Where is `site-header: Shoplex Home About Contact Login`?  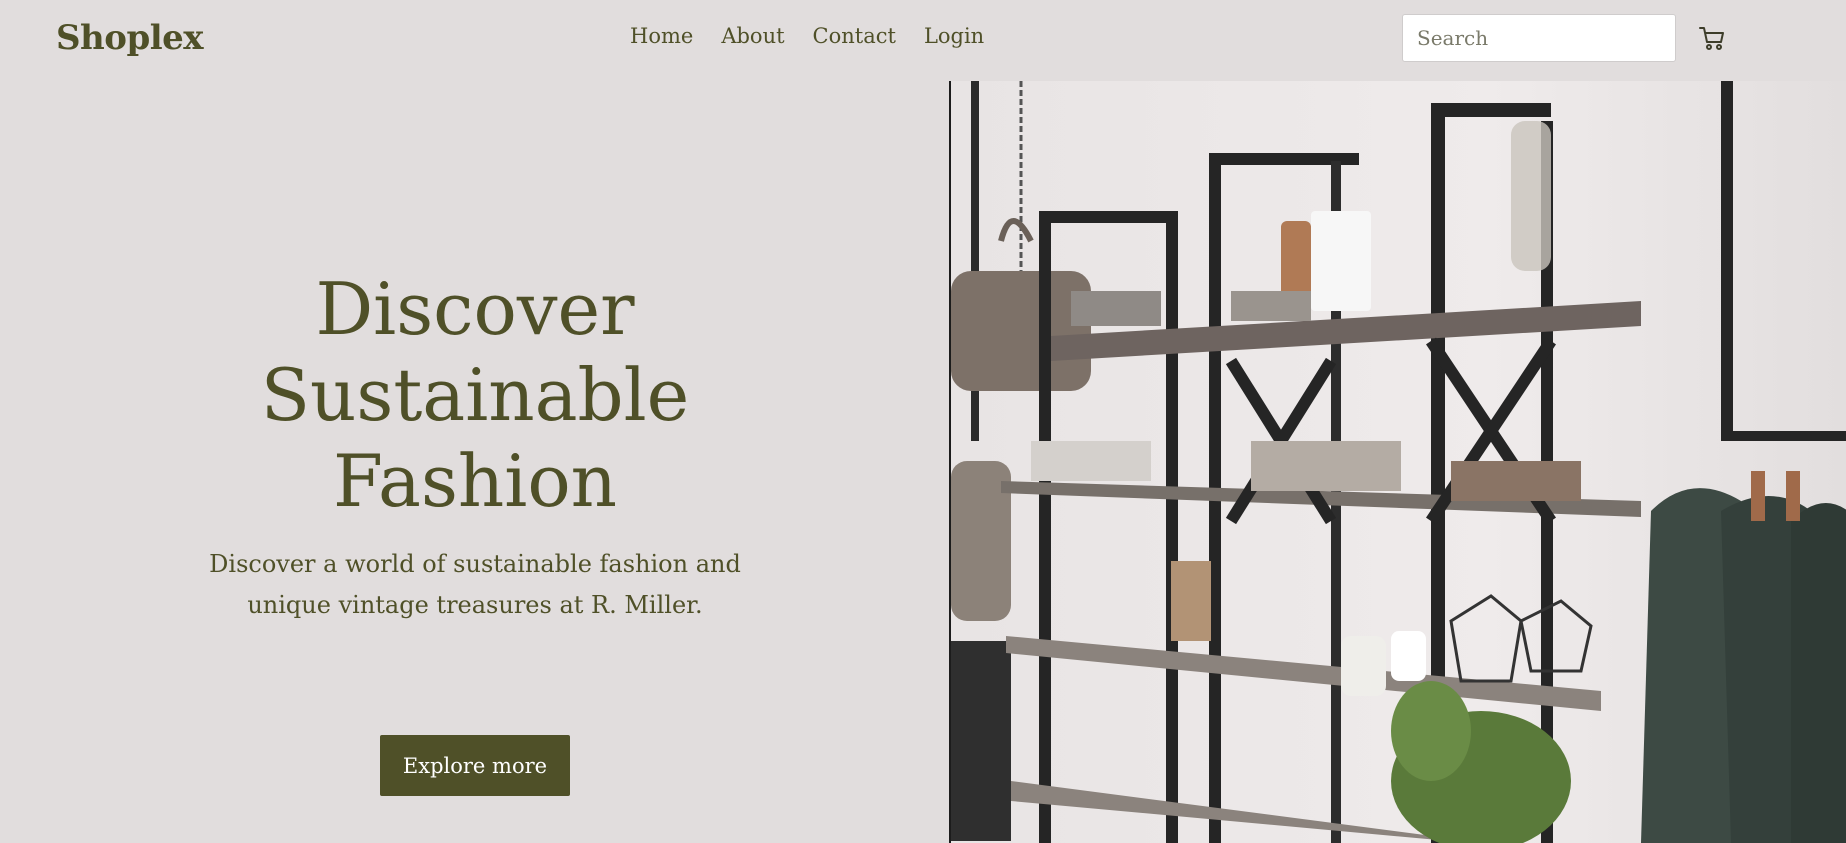
site-header: Shoplex Home About Contact Login is located at coordinates (923, 40).